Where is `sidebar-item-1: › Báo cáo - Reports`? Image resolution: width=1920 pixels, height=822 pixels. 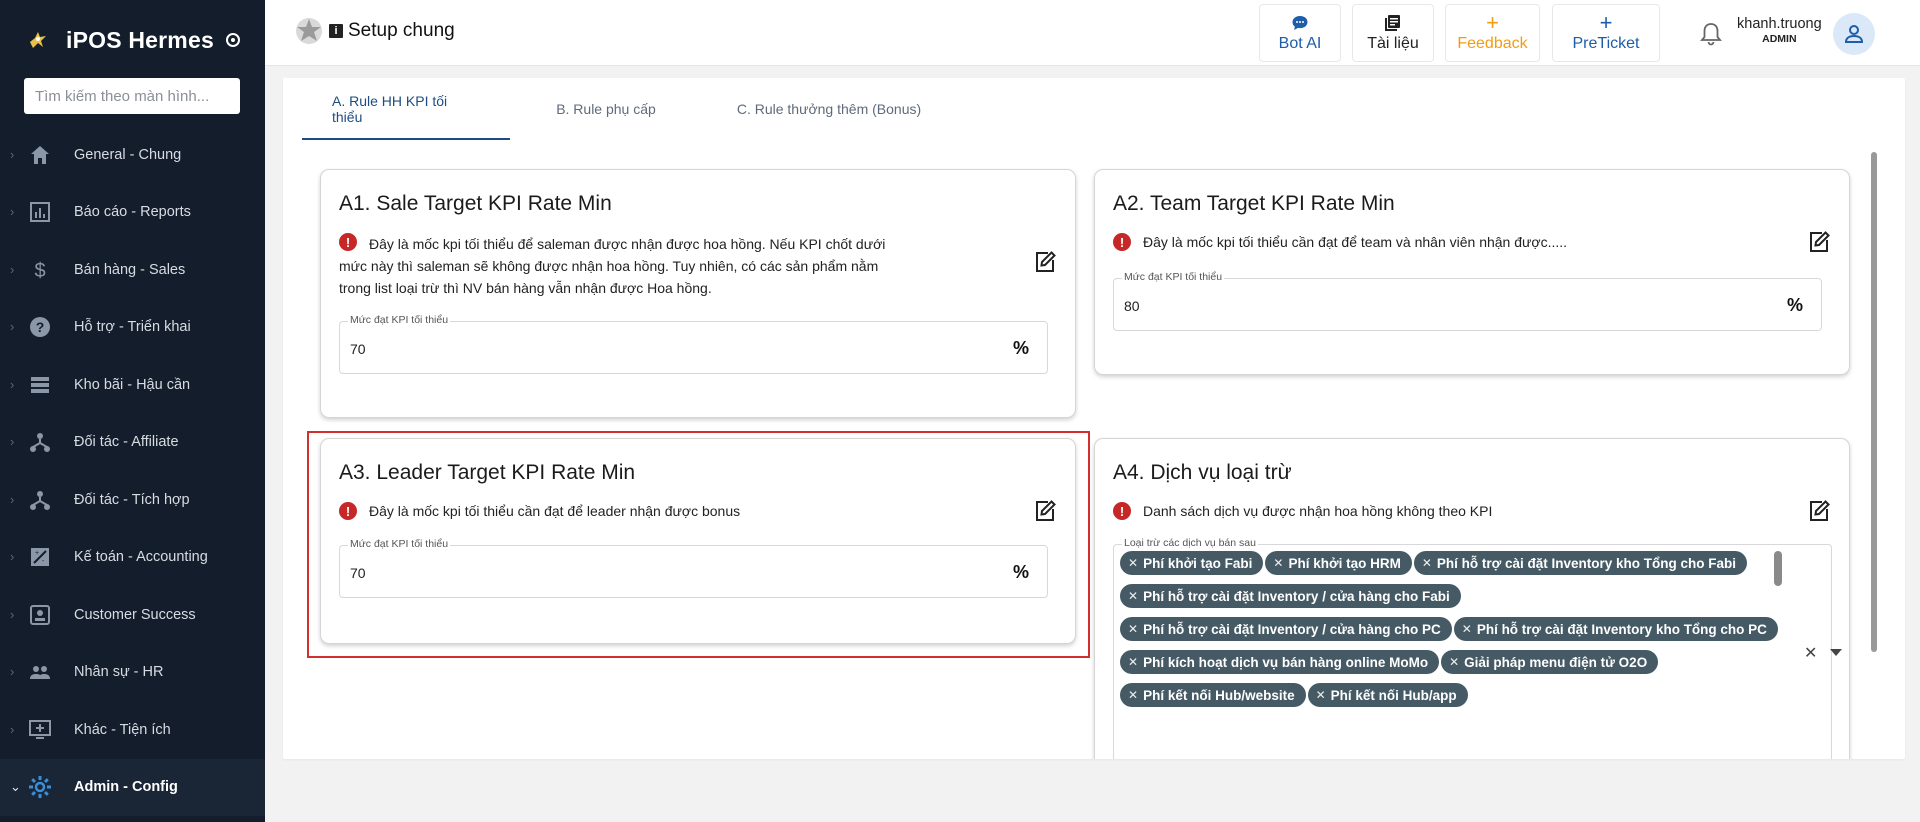 sidebar-item-1: › Báo cáo - Reports is located at coordinates (132, 213).